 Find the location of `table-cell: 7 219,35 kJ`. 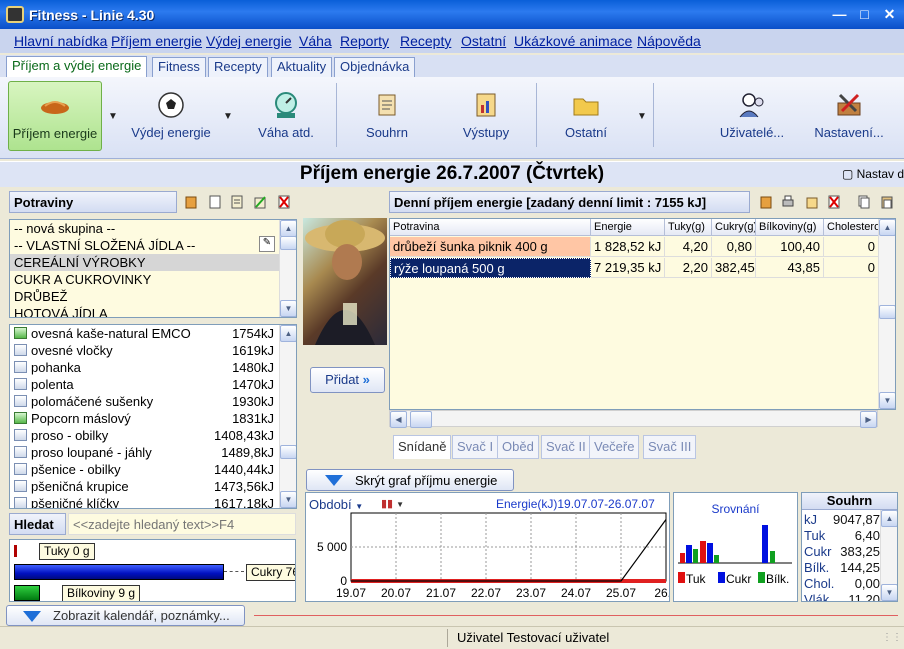

table-cell: 7 219,35 kJ is located at coordinates (628, 268).